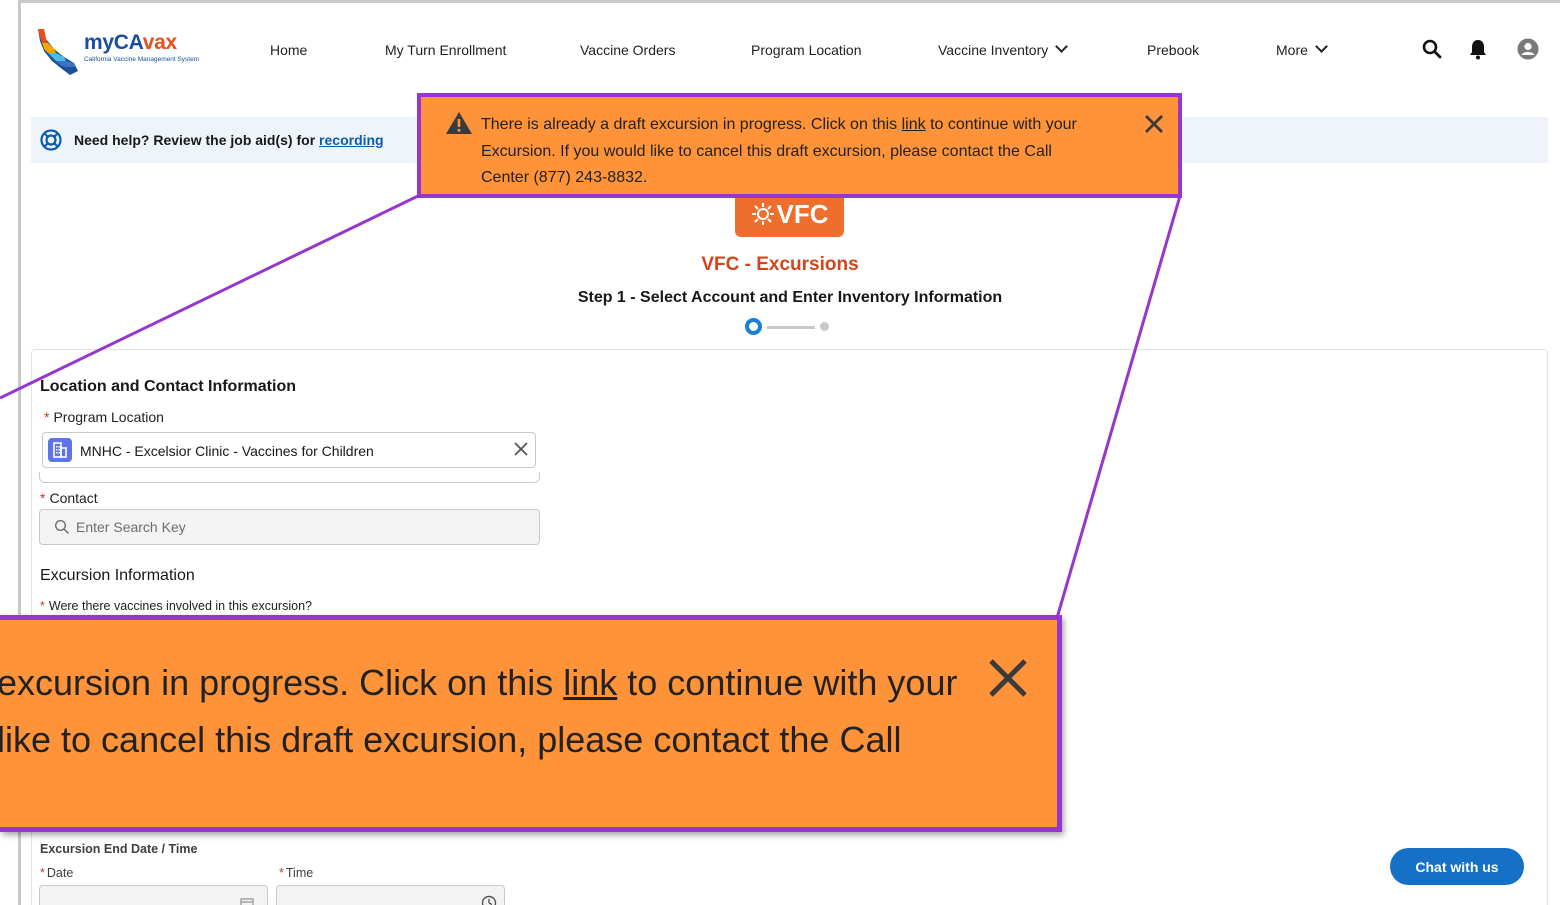  Describe the element at coordinates (288, 50) in the screenshot. I see `nav-home: Home` at that location.